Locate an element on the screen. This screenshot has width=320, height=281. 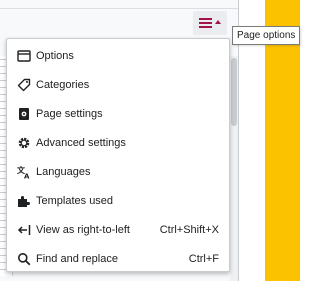
rtl-icon is located at coordinates (24, 230).